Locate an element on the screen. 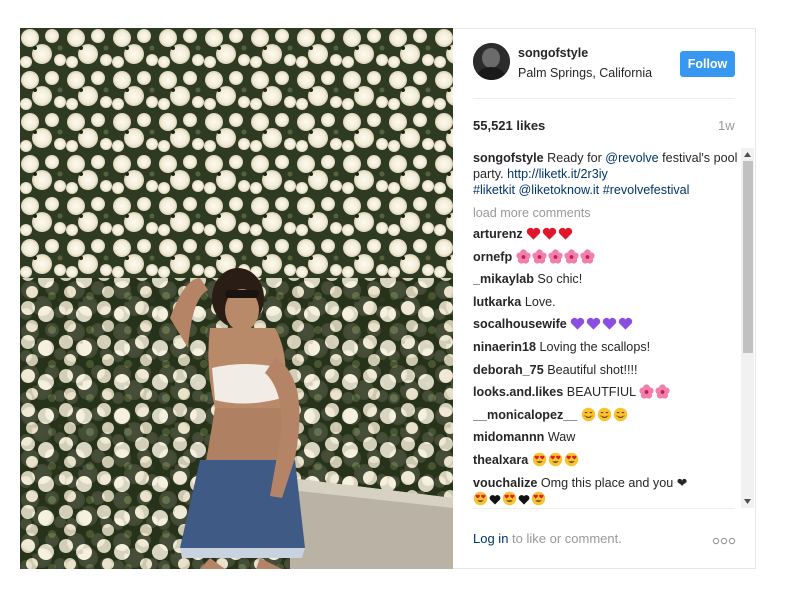 The height and width of the screenshot is (598, 800). comment-username: looks.and.likes is located at coordinates (518, 392).